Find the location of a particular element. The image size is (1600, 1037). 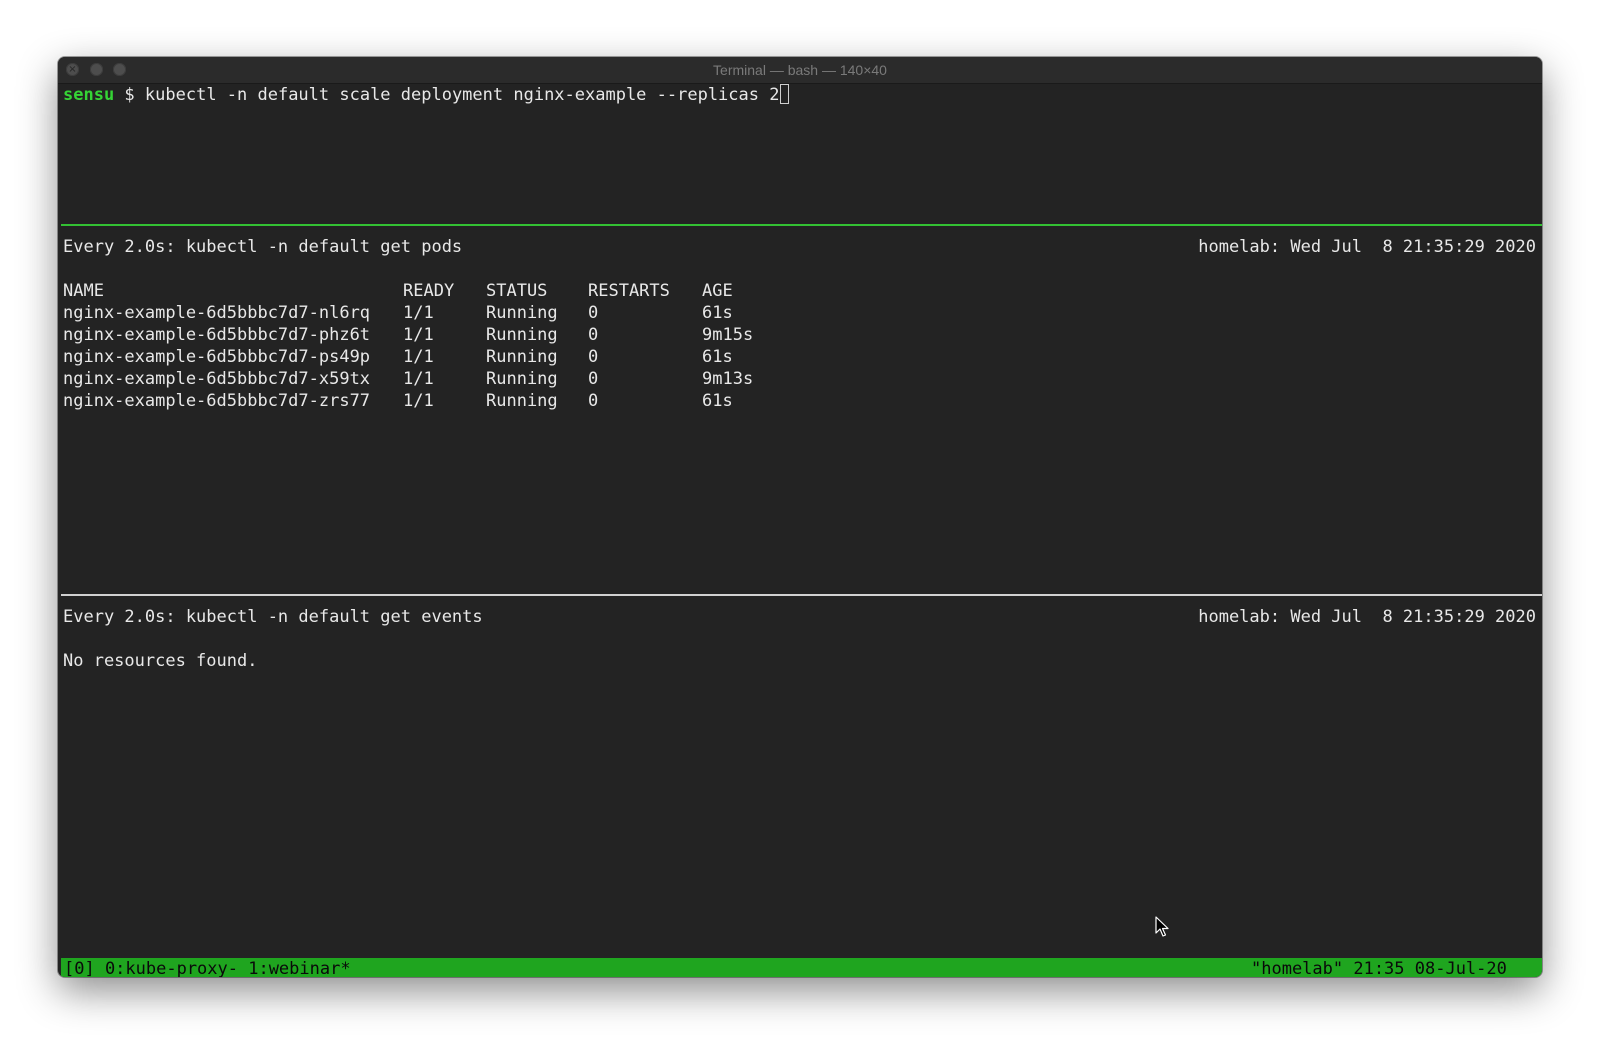

window-title: Terminal — bash — 140×40 is located at coordinates (800, 70).